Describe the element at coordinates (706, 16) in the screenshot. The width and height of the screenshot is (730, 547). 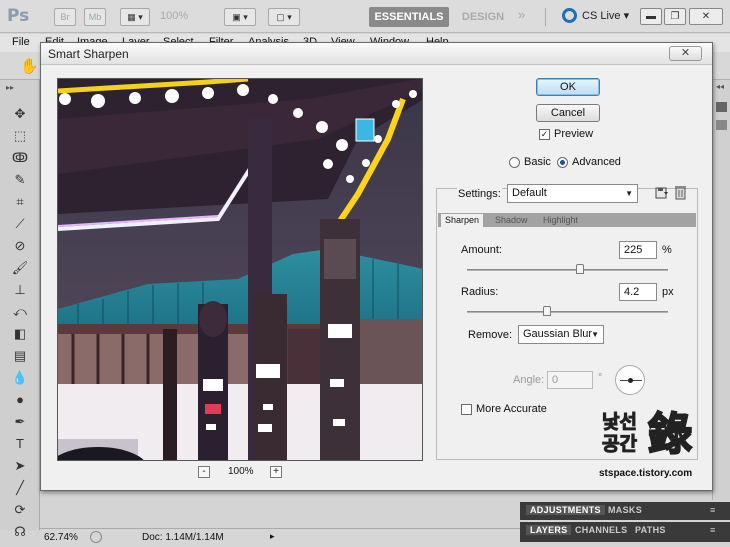
I see `close-app-button: ✕` at that location.